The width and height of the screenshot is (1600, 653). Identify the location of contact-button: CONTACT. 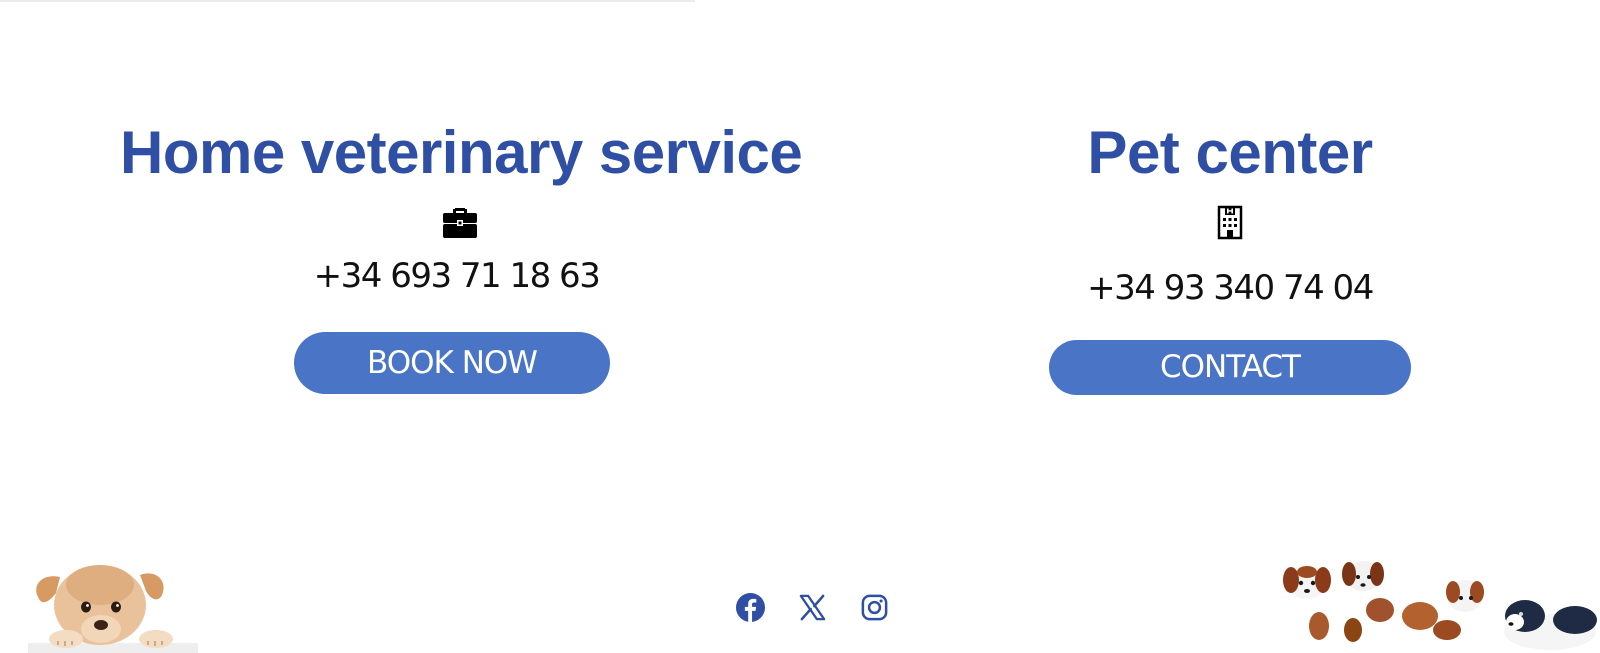
(1230, 367).